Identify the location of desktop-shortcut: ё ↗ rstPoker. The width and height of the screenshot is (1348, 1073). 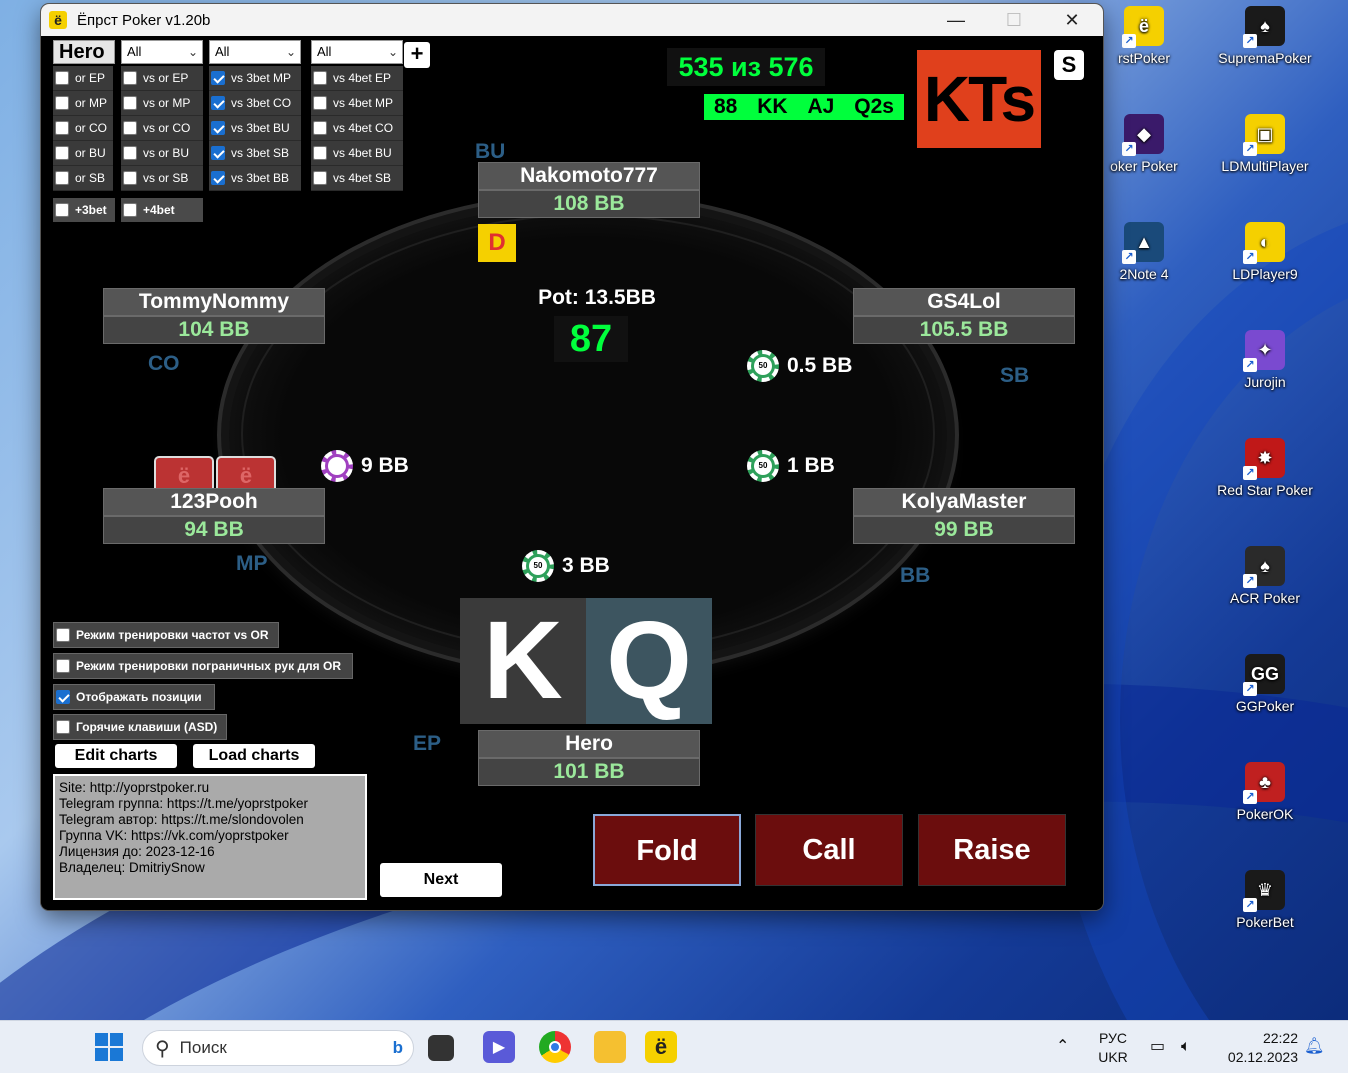
(1144, 36).